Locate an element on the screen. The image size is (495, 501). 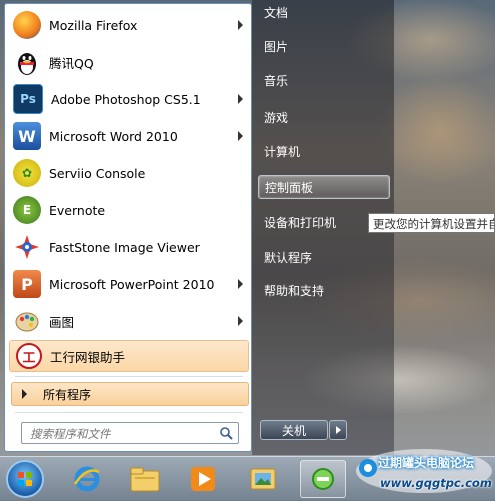
program-label: FastStone Image Viewer is located at coordinates (124, 247).